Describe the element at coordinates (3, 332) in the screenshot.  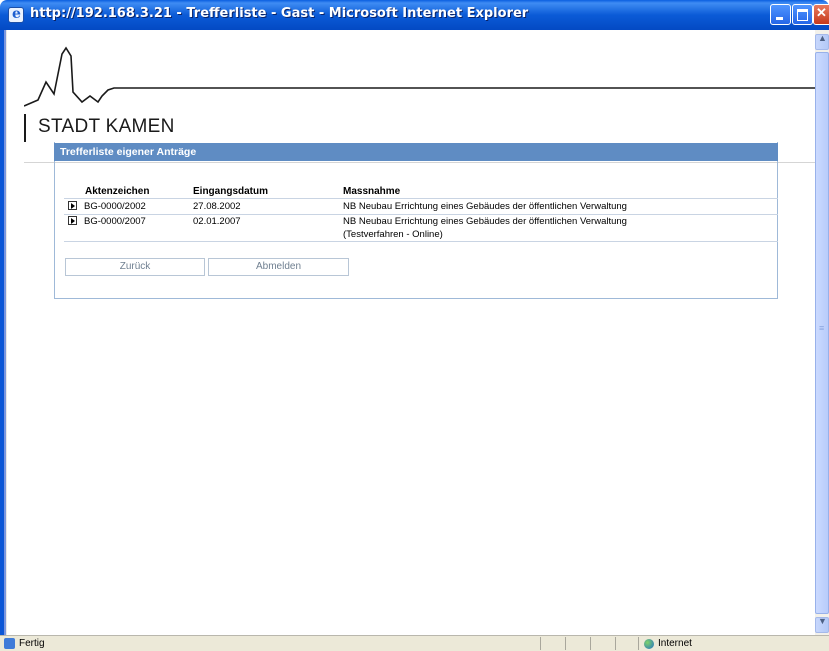
I see `window-frame-left` at that location.